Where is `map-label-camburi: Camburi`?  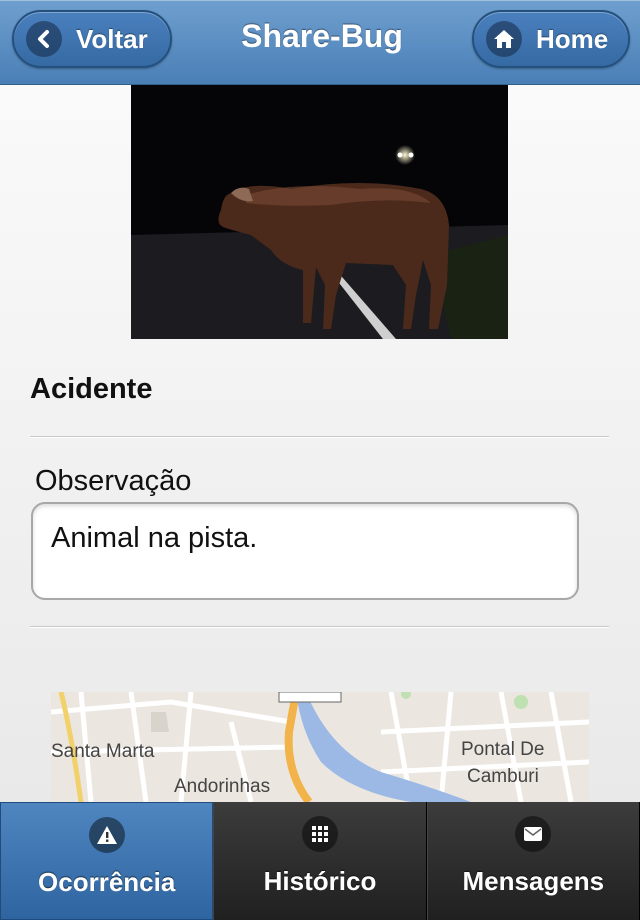 map-label-camburi: Camburi is located at coordinates (503, 776).